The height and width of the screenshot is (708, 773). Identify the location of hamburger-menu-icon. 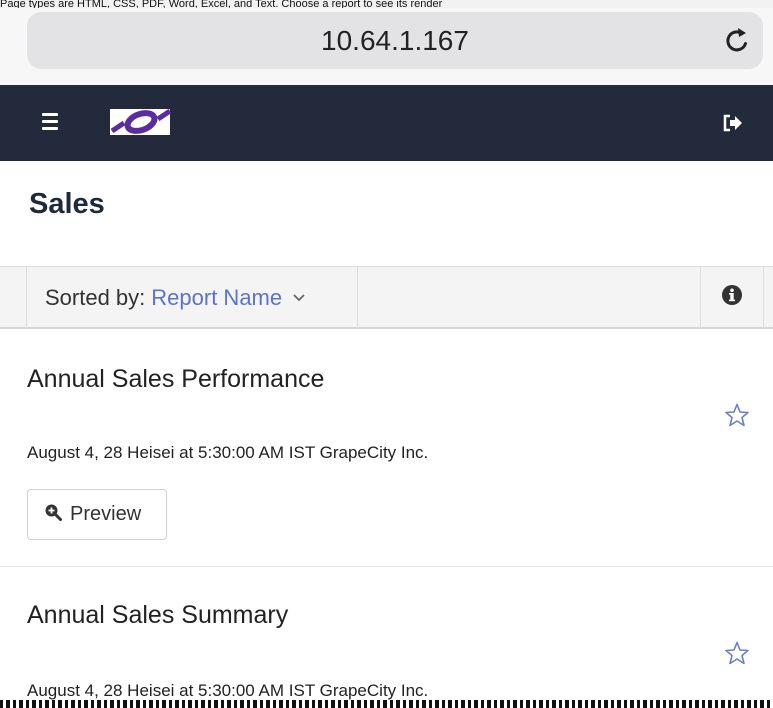
(54, 123).